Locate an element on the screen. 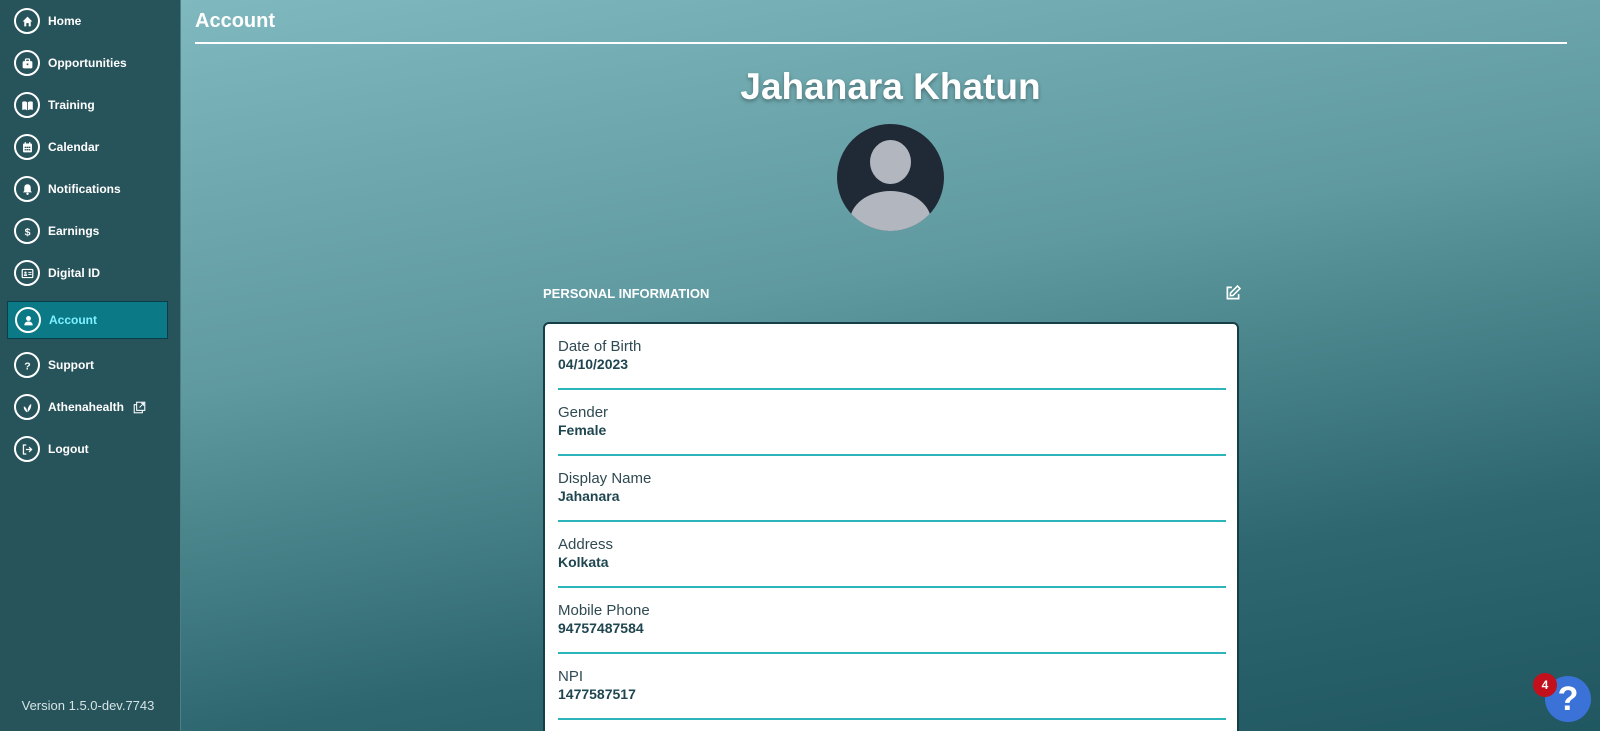 The width and height of the screenshot is (1600, 731). help-notification-badge: 4 is located at coordinates (1545, 685).